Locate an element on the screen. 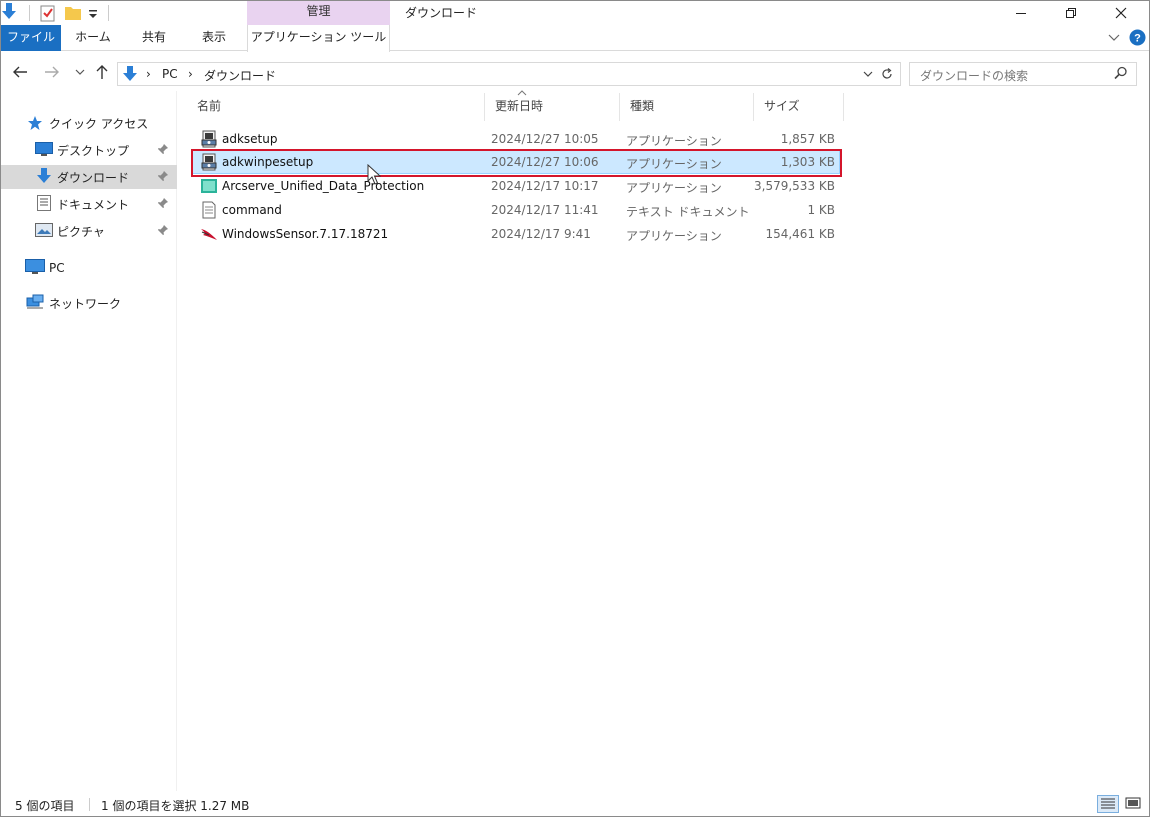  falcon-icon is located at coordinates (209, 234).